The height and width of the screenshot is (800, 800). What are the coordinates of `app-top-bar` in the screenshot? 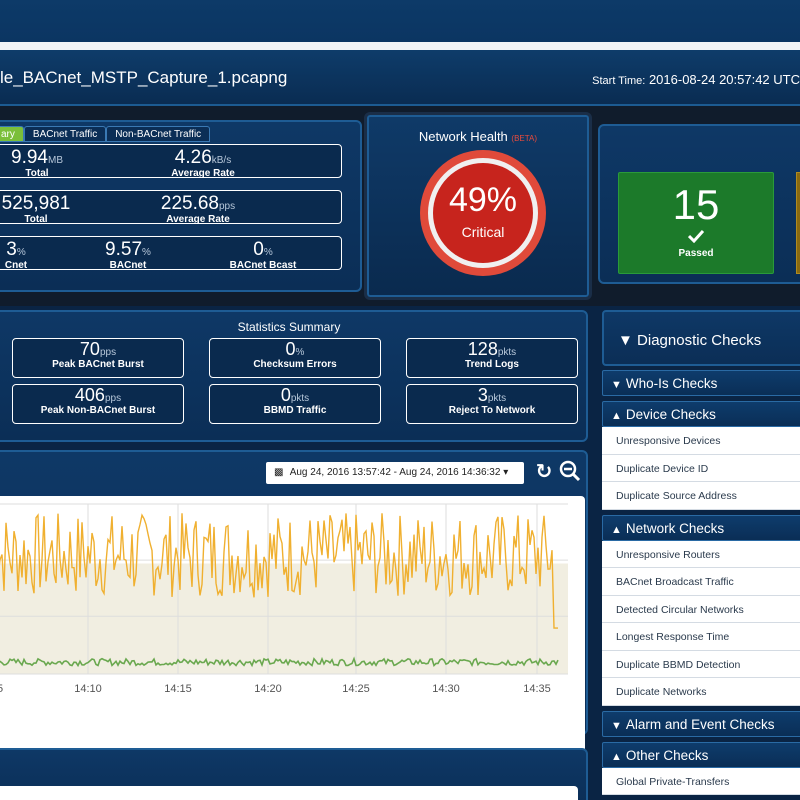 It's located at (400, 21).